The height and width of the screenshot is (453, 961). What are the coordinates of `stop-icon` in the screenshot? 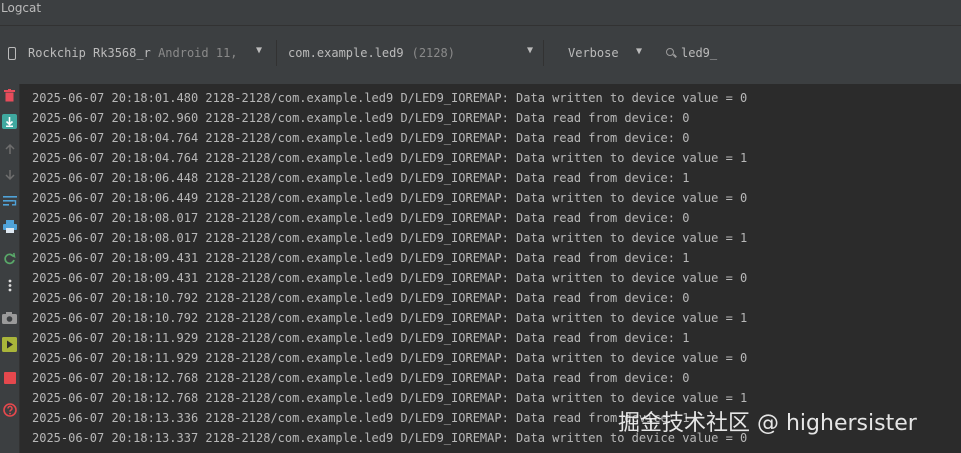 It's located at (9, 377).